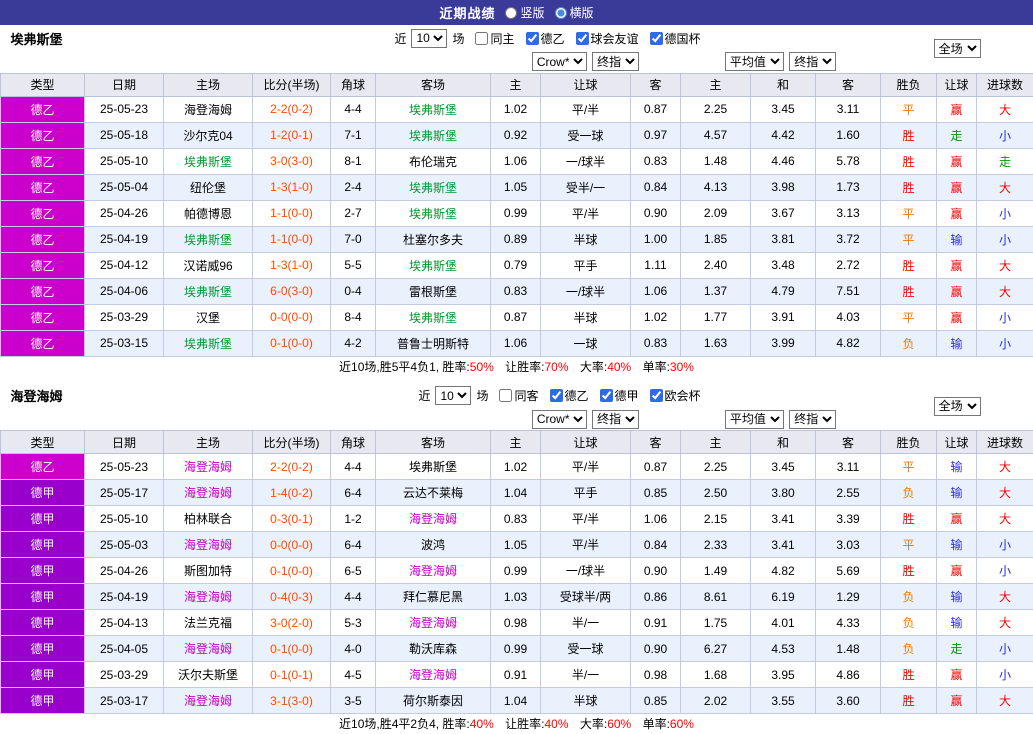  Describe the element at coordinates (433, 291) in the screenshot. I see `away-team: 雷根斯堡` at that location.